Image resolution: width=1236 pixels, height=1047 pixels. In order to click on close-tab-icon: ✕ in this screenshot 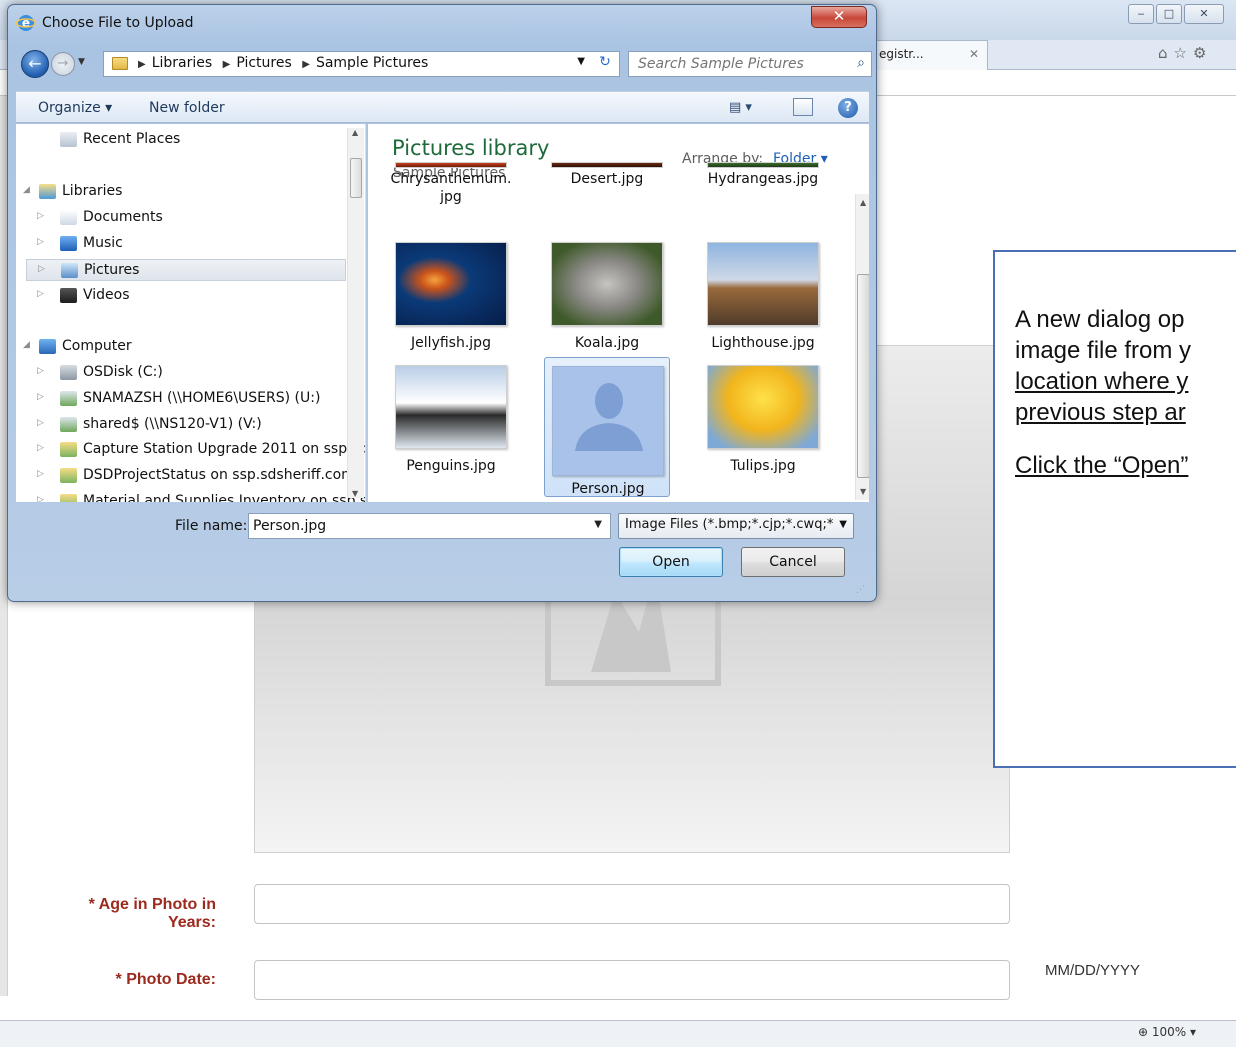, I will do `click(974, 54)`.